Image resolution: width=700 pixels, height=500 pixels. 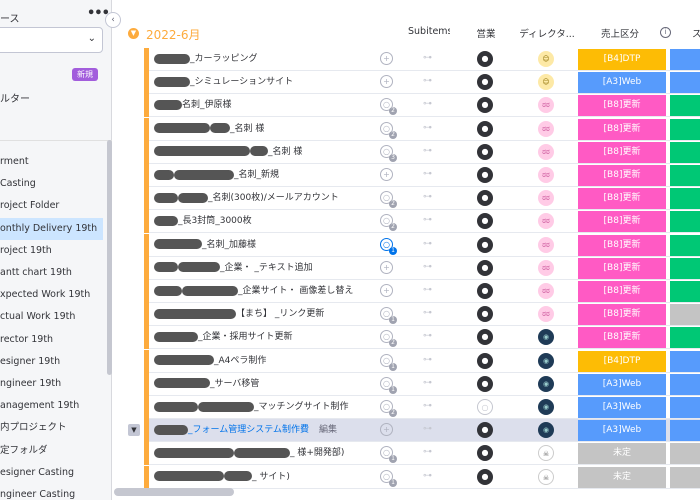 What do you see at coordinates (51, 273) in the screenshot?
I see `sidebar-item: antt chart 19th` at bounding box center [51, 273].